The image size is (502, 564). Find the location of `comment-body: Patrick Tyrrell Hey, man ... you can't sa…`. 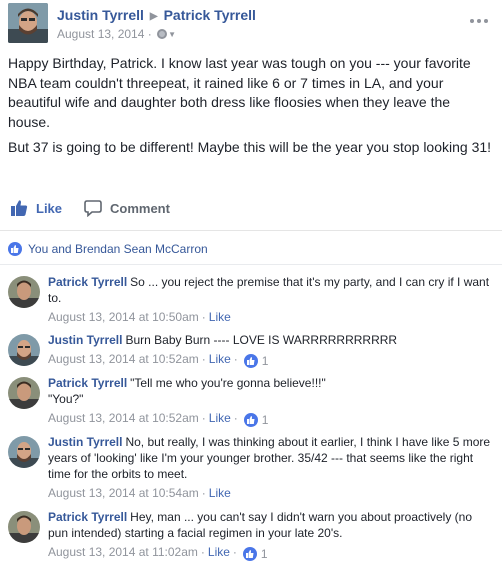

comment-body: Patrick Tyrrell Hey, man ... you can't sa… is located at coordinates (271, 535).